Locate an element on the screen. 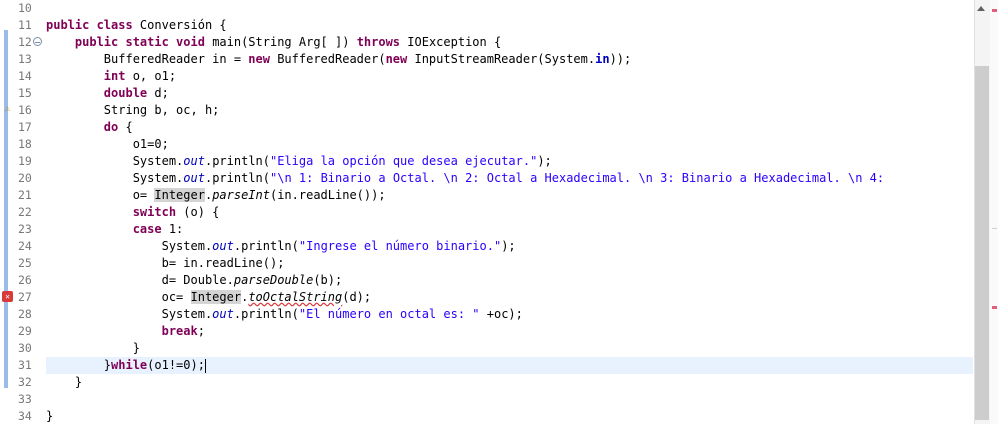 The height and width of the screenshot is (425, 998). warning-icon: ⚠ is located at coordinates (7, 109).